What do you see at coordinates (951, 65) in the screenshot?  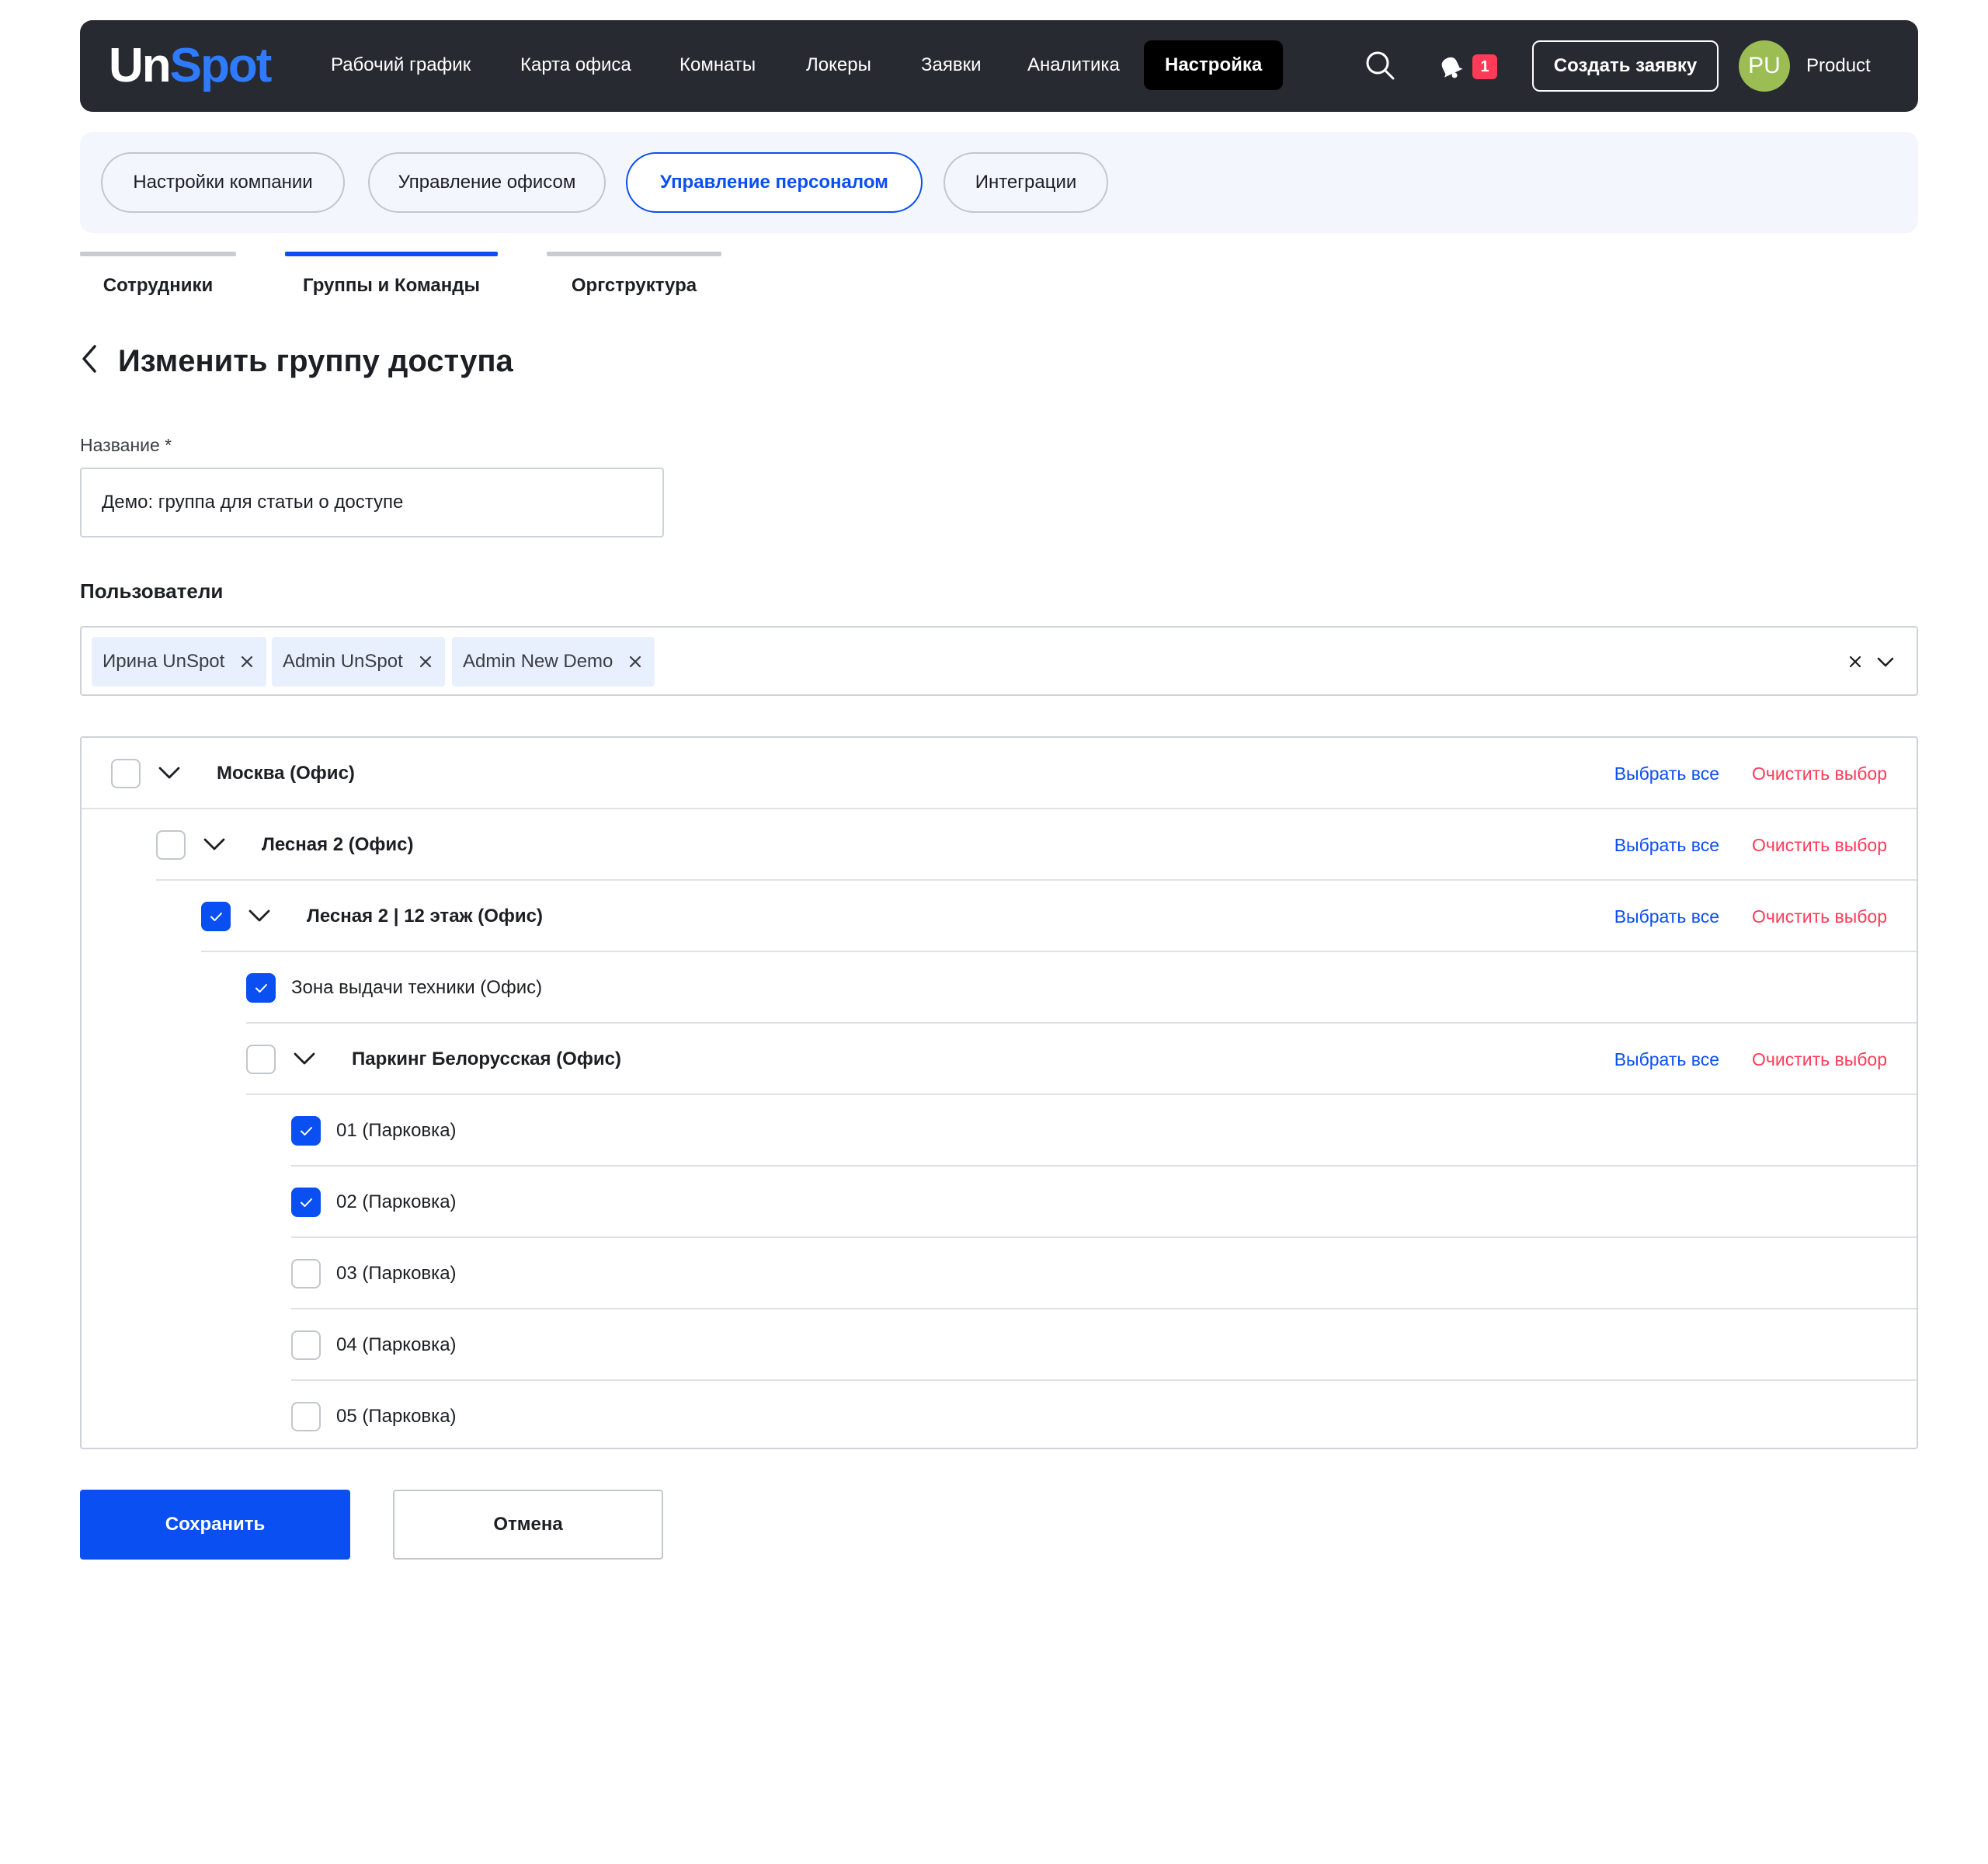 I see `nav-item-requests: Заявки` at bounding box center [951, 65].